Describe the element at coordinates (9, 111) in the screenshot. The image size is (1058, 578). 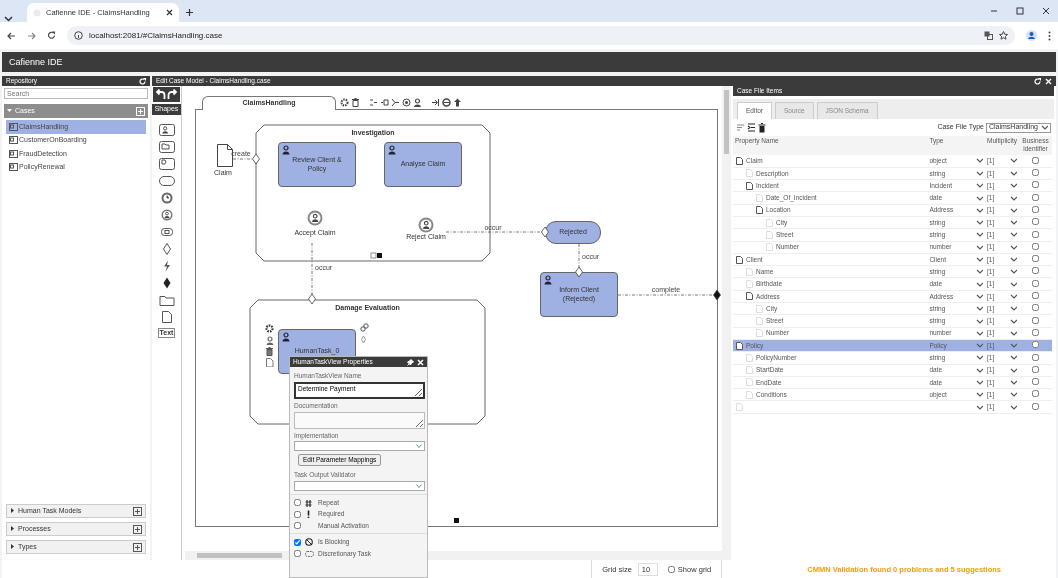
I see `caret-down-icon` at that location.